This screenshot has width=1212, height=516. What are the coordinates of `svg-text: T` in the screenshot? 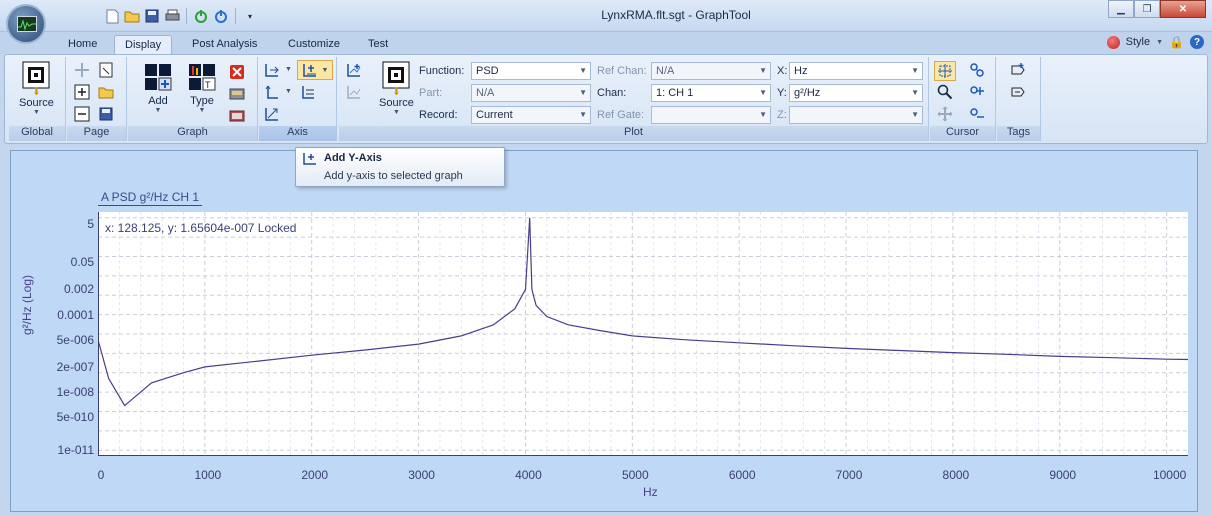 It's located at (208, 85).